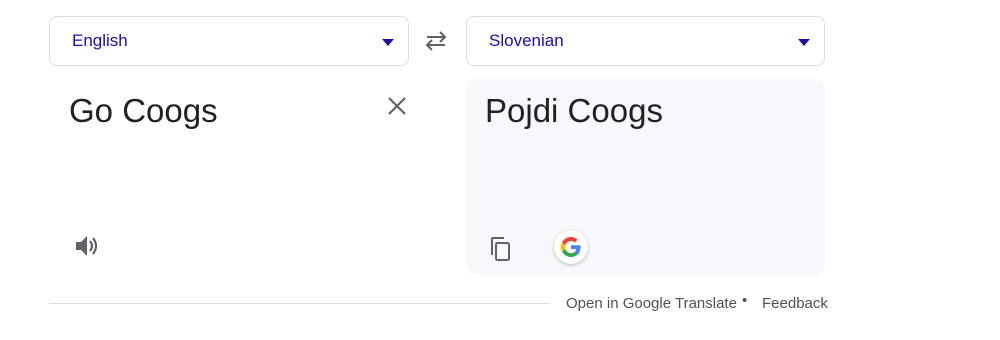  Describe the element at coordinates (645, 41) in the screenshot. I see `target-language-select: Slovenian` at that location.